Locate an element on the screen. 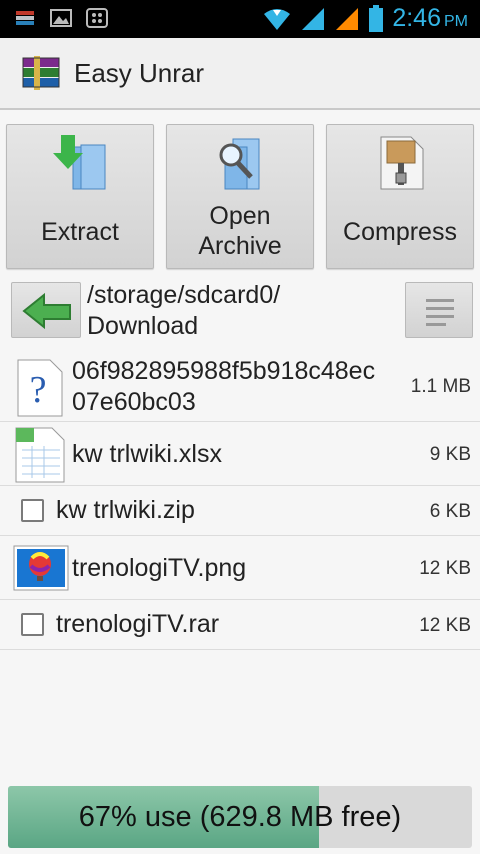 This screenshot has height=854, width=480. back-button is located at coordinates (46, 310).